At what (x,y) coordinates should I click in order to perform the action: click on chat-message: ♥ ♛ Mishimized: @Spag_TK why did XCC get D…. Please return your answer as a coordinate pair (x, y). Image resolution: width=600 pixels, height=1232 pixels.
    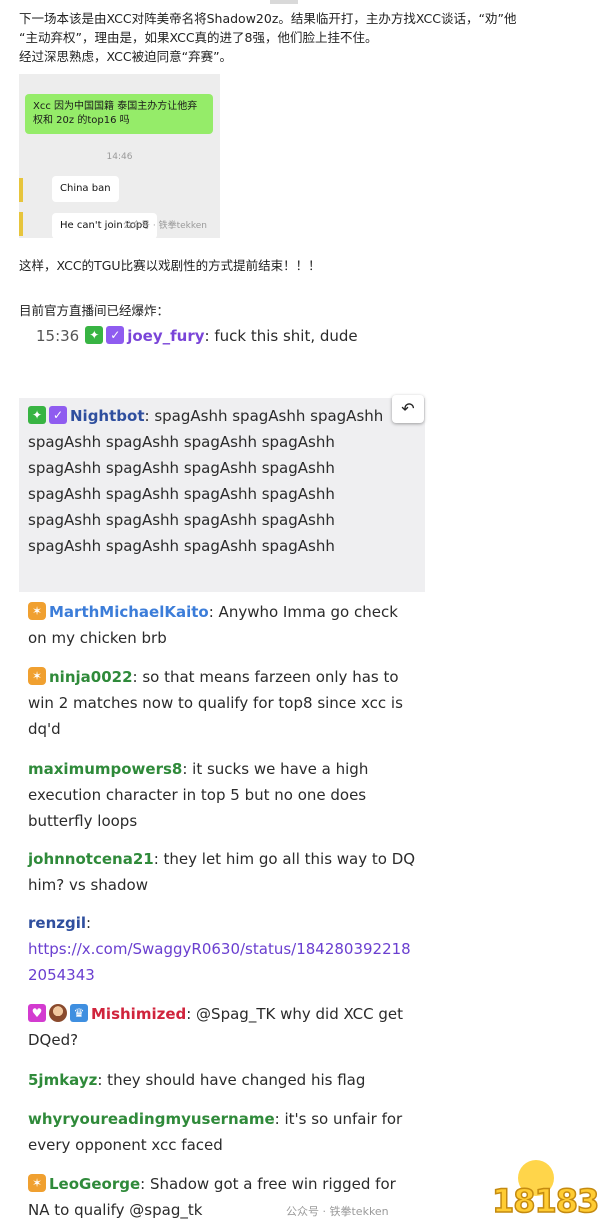
    Looking at the image, I should click on (223, 1027).